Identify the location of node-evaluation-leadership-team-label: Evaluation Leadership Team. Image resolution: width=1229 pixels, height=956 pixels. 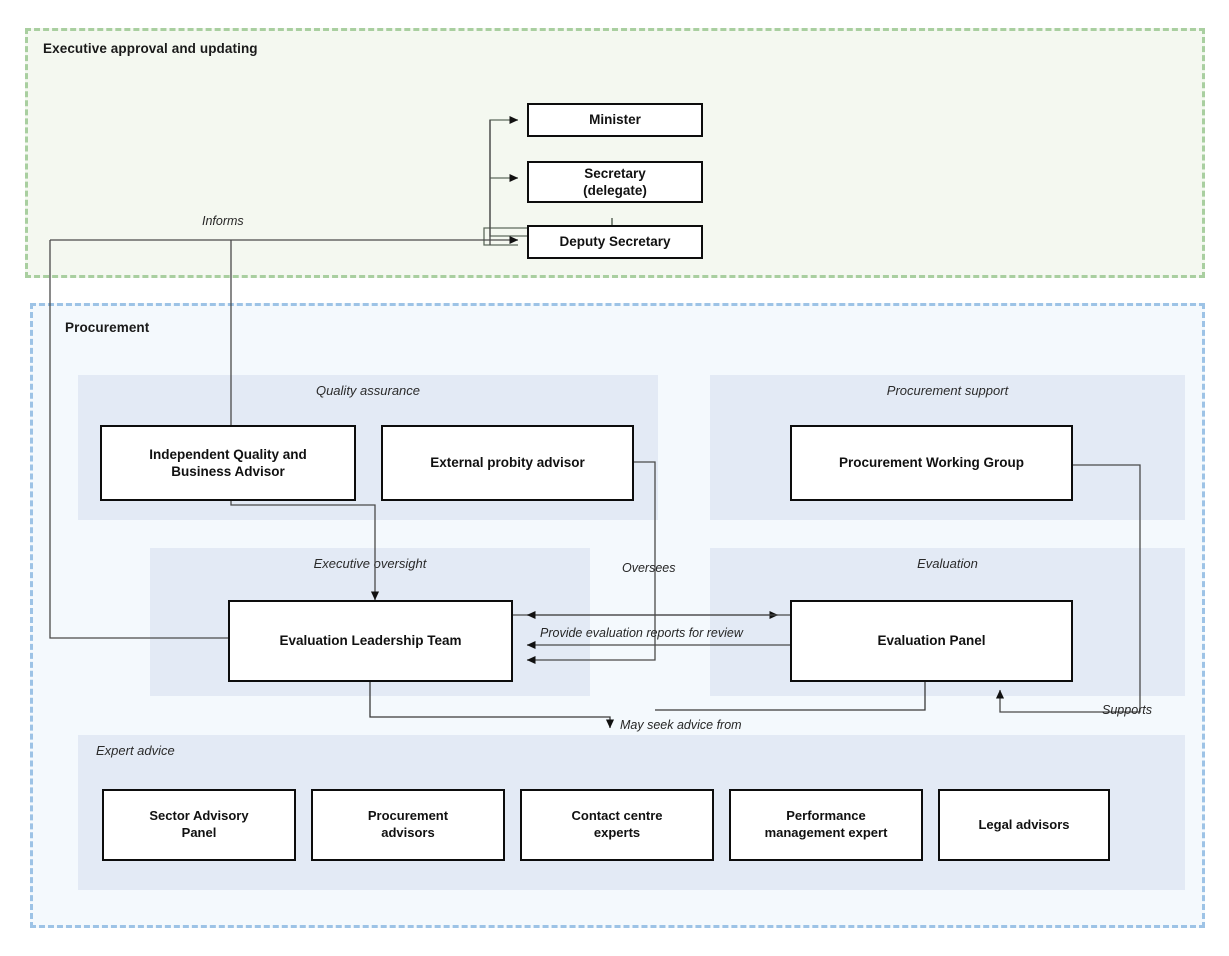
(370, 641).